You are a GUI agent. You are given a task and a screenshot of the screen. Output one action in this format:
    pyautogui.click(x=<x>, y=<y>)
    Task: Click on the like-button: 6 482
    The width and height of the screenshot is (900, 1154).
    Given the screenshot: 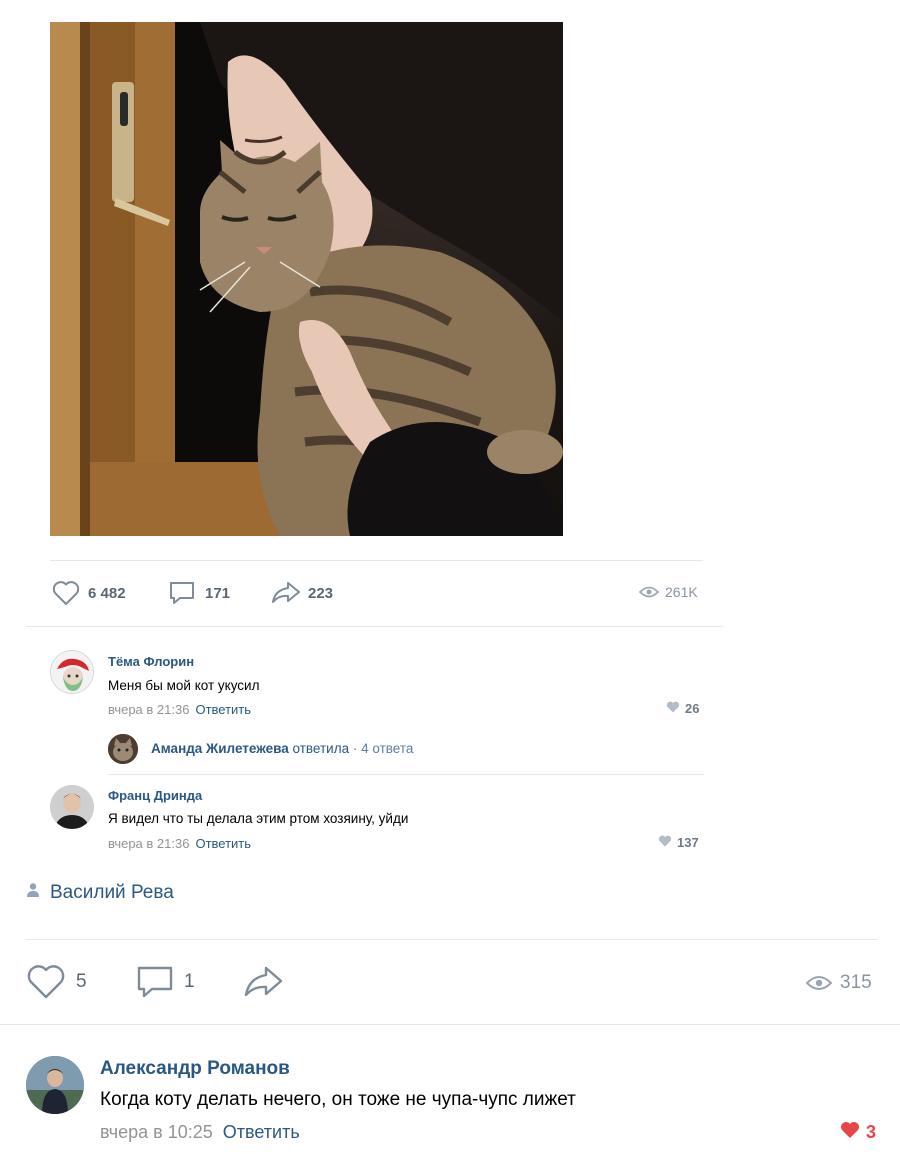 What is the action you would take?
    pyautogui.click(x=89, y=593)
    